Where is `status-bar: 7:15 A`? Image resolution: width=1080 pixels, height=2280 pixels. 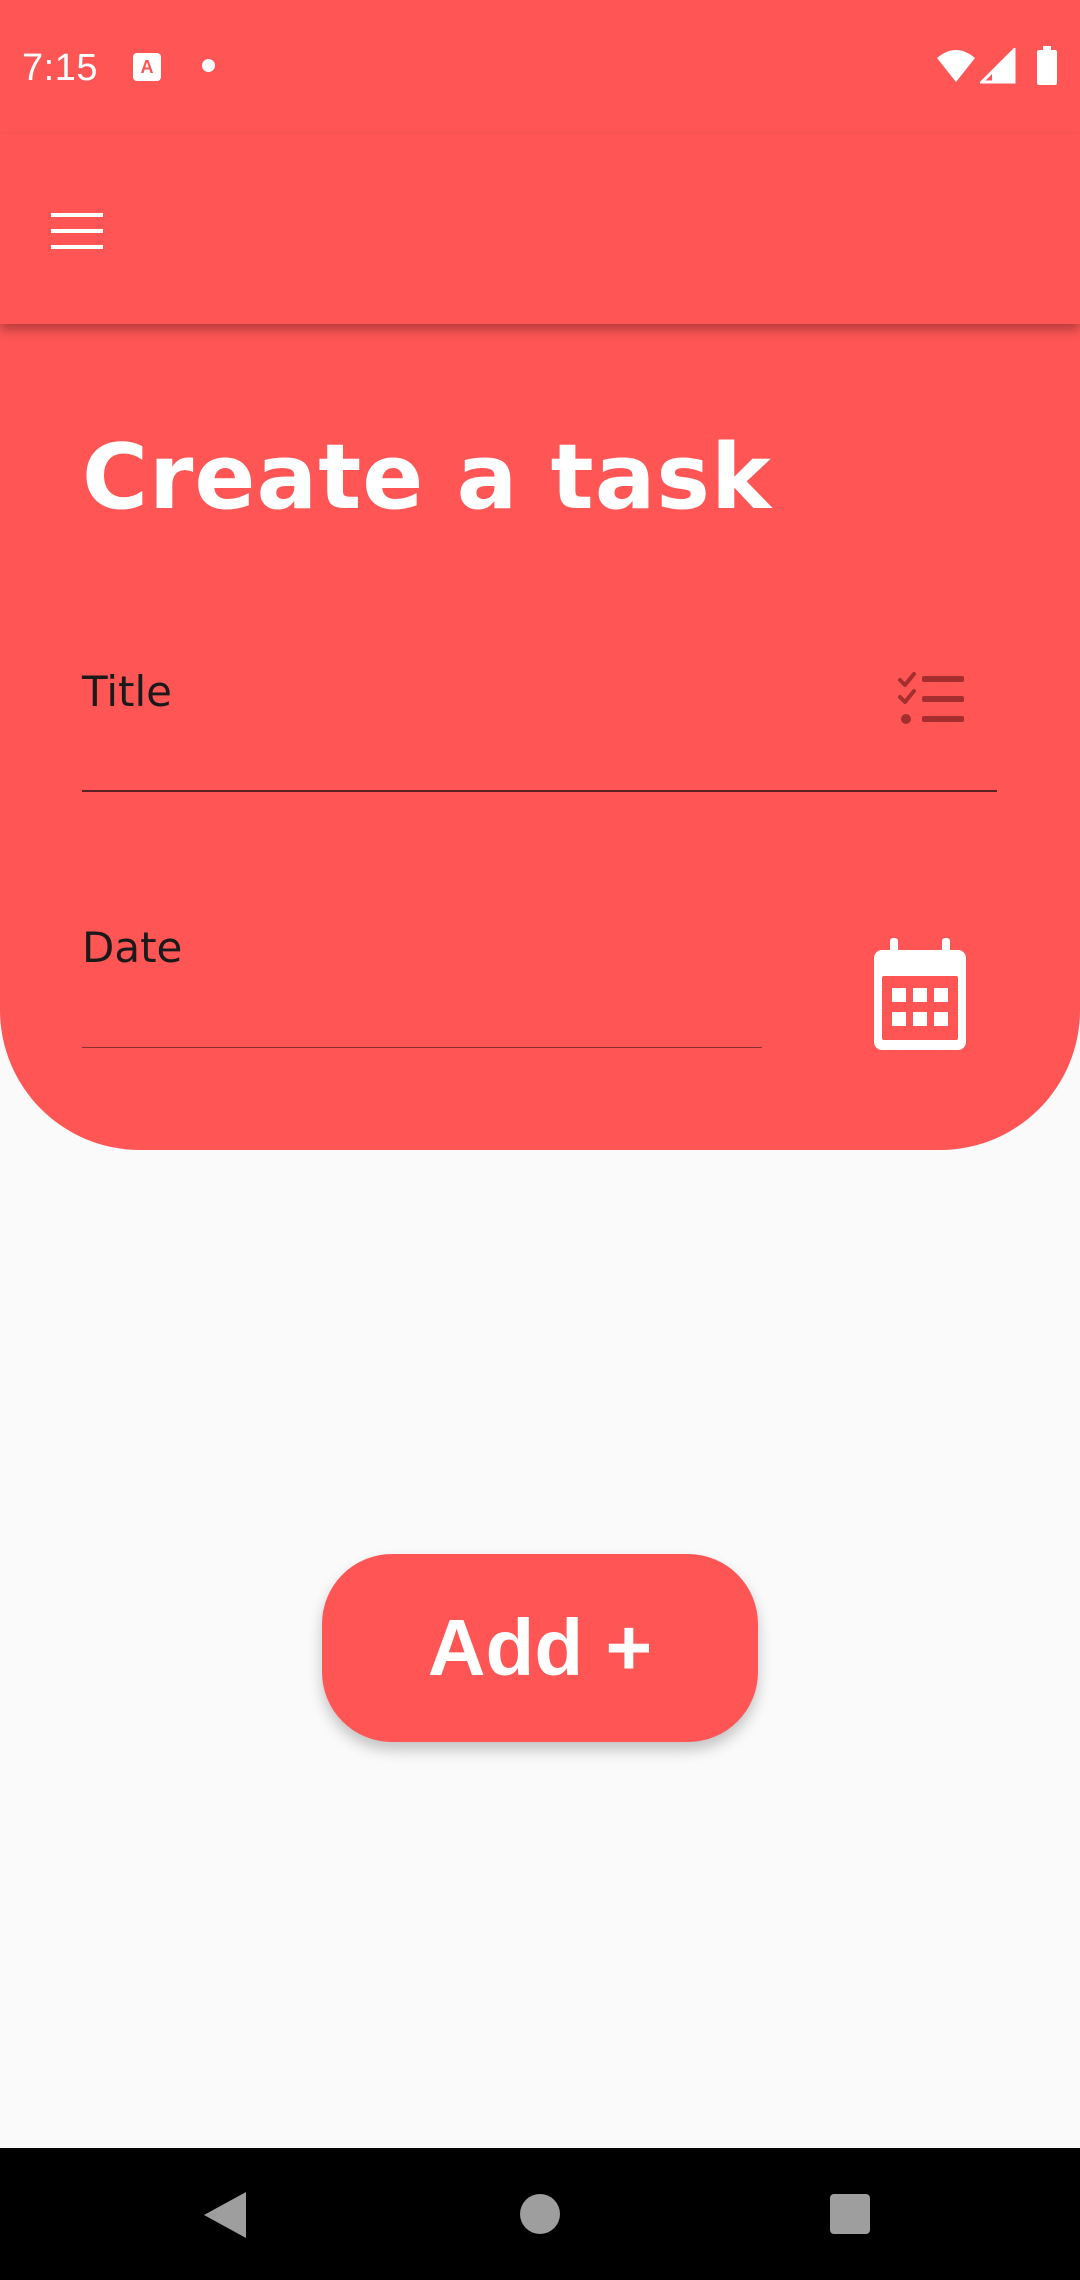
status-bar: 7:15 A is located at coordinates (540, 67).